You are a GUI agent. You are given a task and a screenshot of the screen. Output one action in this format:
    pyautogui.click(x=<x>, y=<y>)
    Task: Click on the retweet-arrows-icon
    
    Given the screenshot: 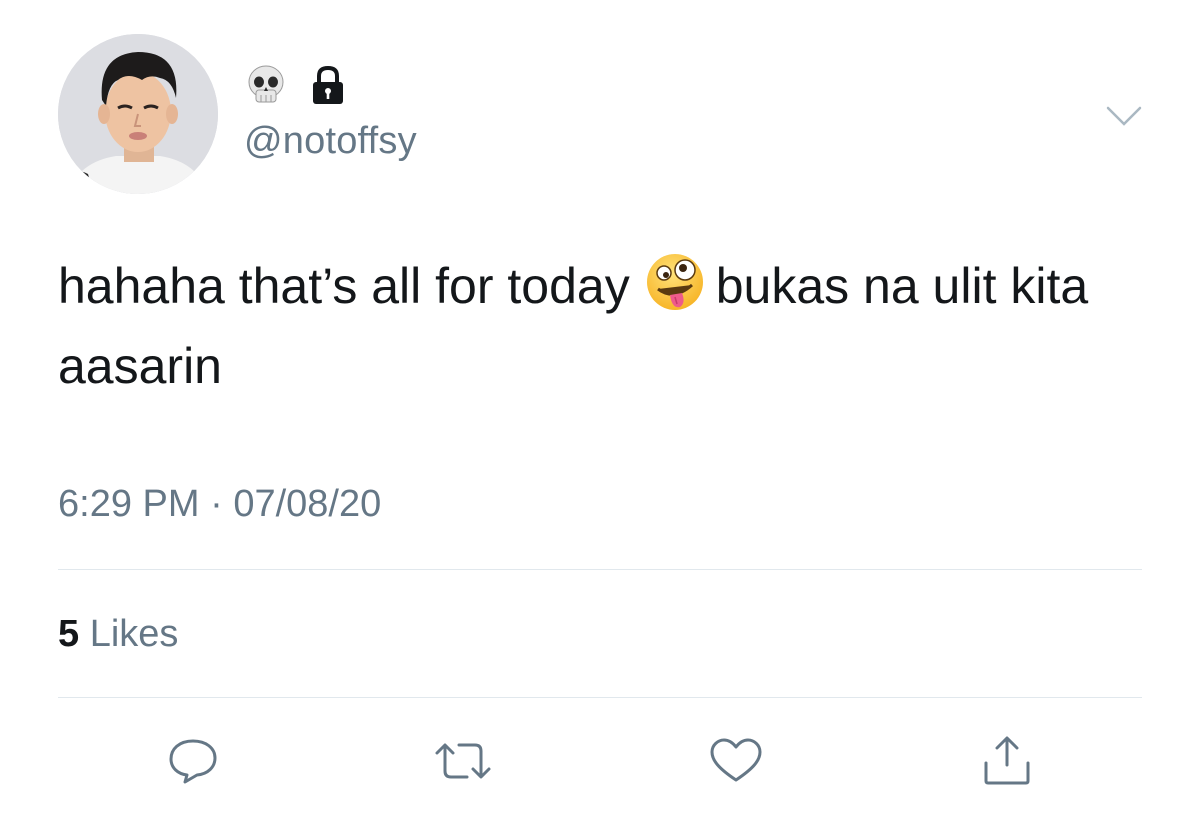 What is the action you would take?
    pyautogui.click(x=463, y=761)
    